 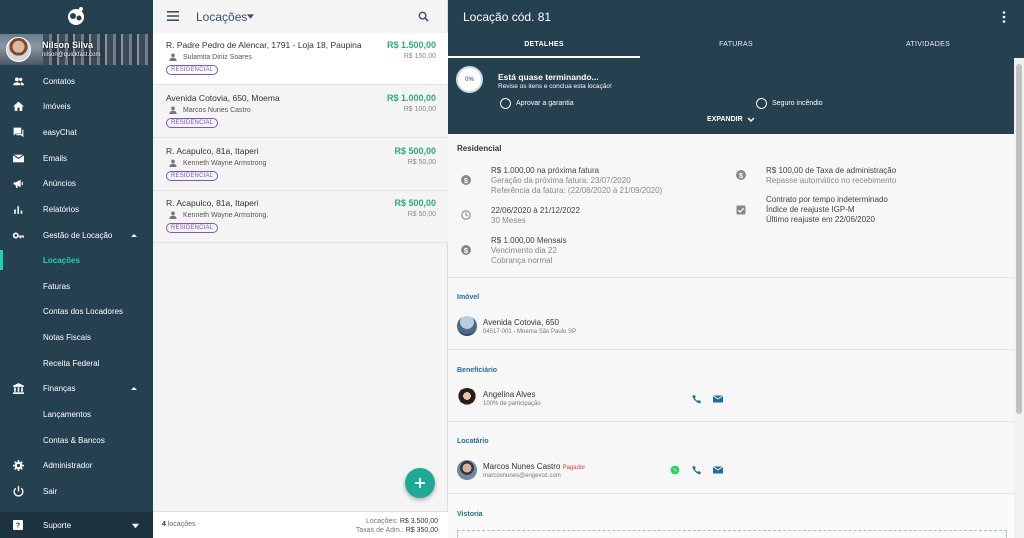 I want to click on beneficiario-row: Angelina Alves 100% de participação, so click(x=499, y=398).